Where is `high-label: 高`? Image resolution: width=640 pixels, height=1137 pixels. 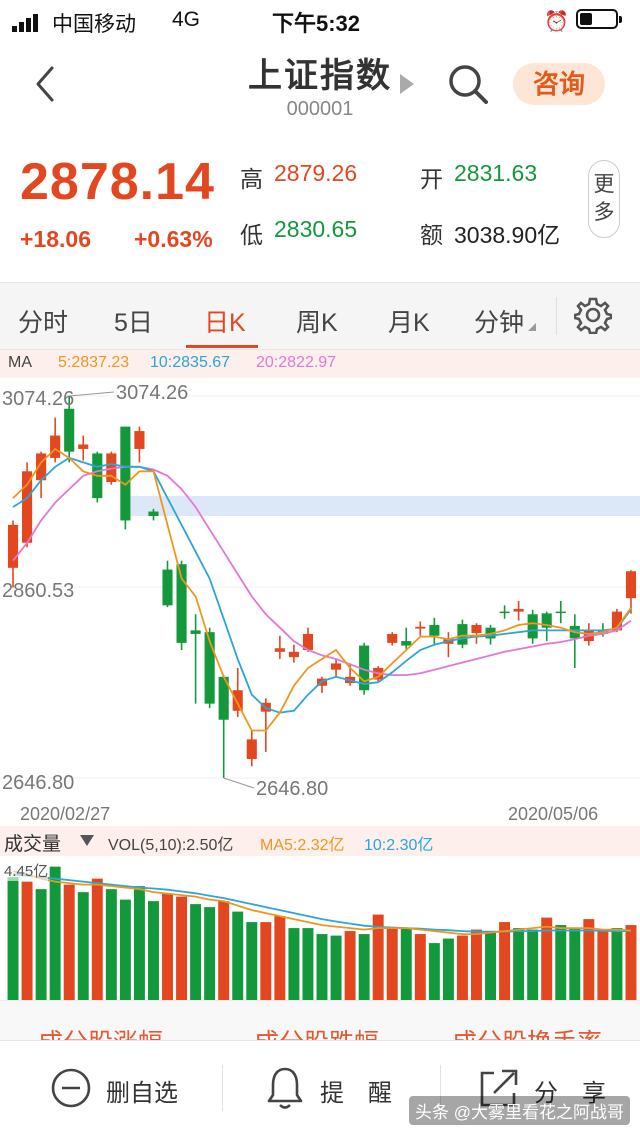
high-label: 高 is located at coordinates (251, 179).